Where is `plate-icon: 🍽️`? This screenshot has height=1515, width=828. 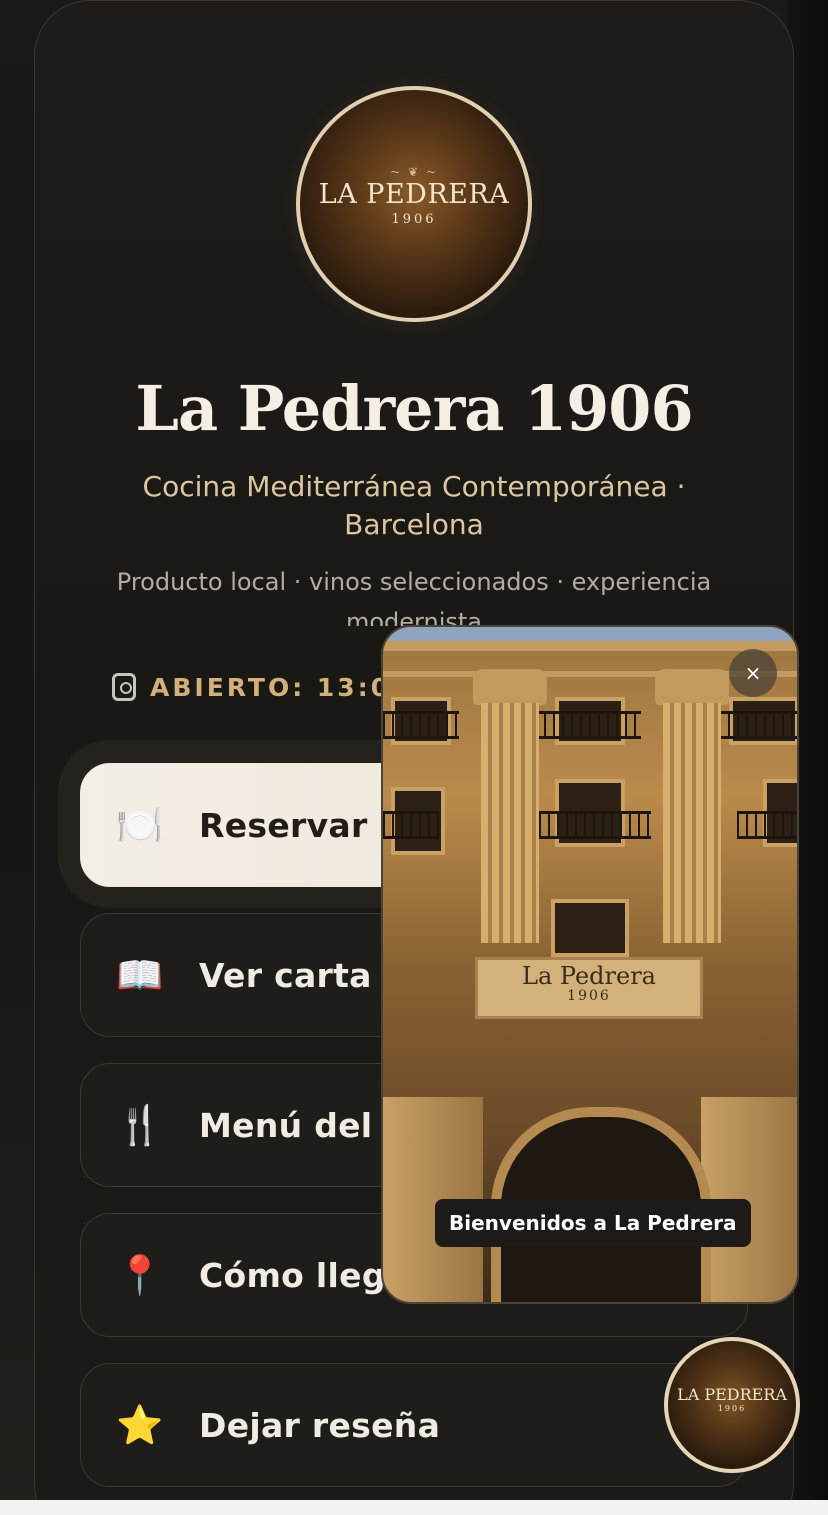
plate-icon: 🍽️ is located at coordinates (140, 825).